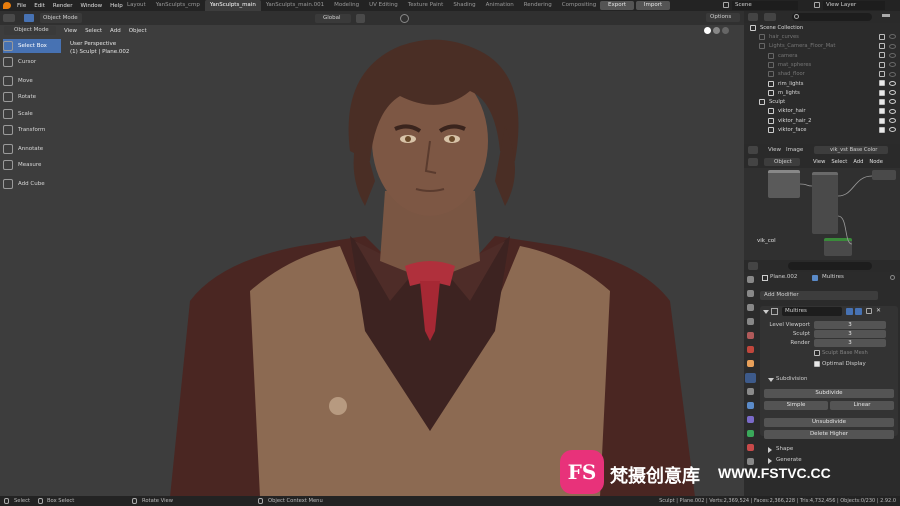  Describe the element at coordinates (753, 150) in the screenshot. I see `image-editor-type-icon` at that location.